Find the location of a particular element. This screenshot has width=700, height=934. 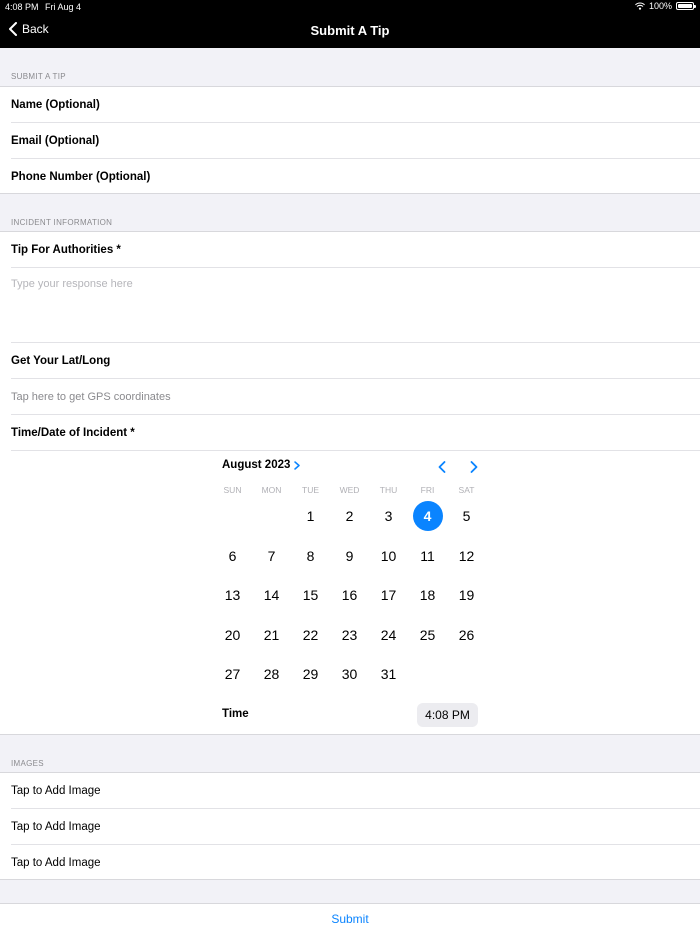

day-number: 3 is located at coordinates (388, 516).